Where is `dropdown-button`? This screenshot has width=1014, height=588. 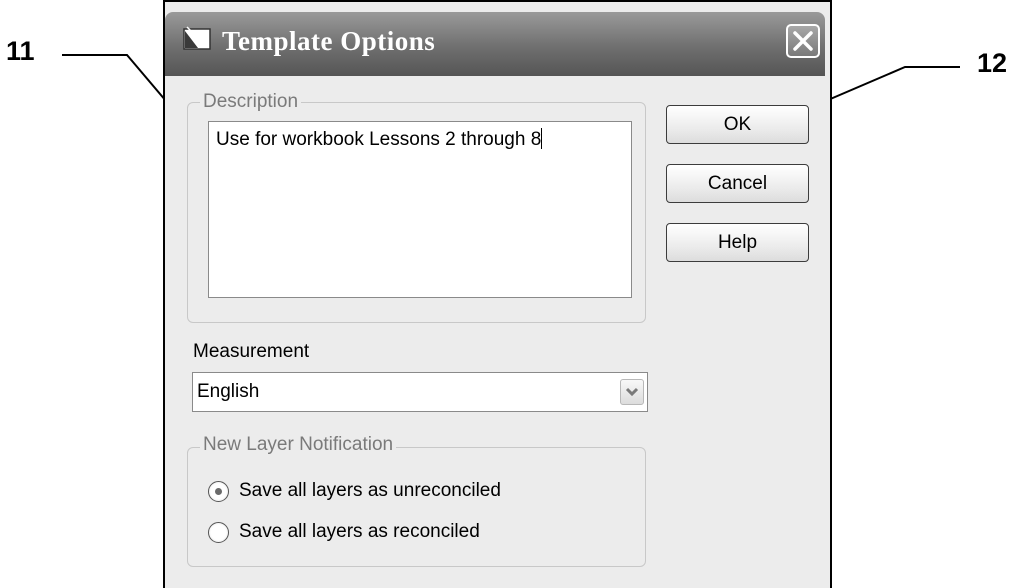 dropdown-button is located at coordinates (632, 392).